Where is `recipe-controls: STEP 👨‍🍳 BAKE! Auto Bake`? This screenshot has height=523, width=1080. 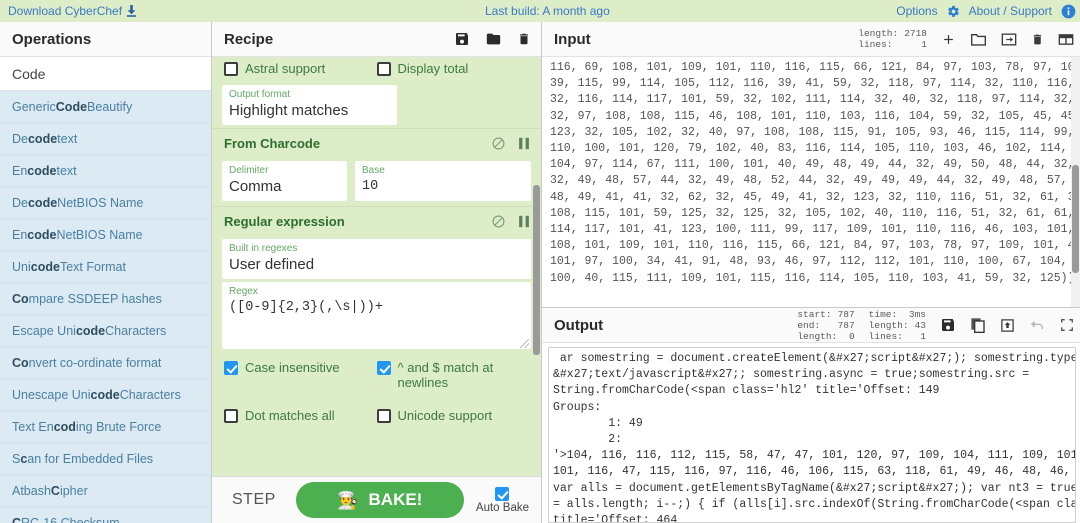
recipe-controls: STEP 👨‍🍳 BAKE! Auto Bake is located at coordinates (376, 499).